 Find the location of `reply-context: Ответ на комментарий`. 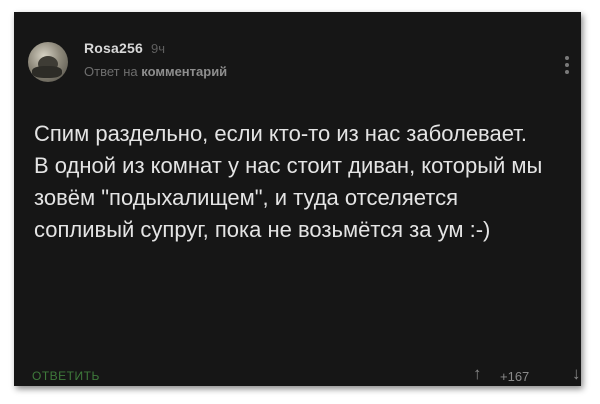

reply-context: Ответ на комментарий is located at coordinates (155, 71).